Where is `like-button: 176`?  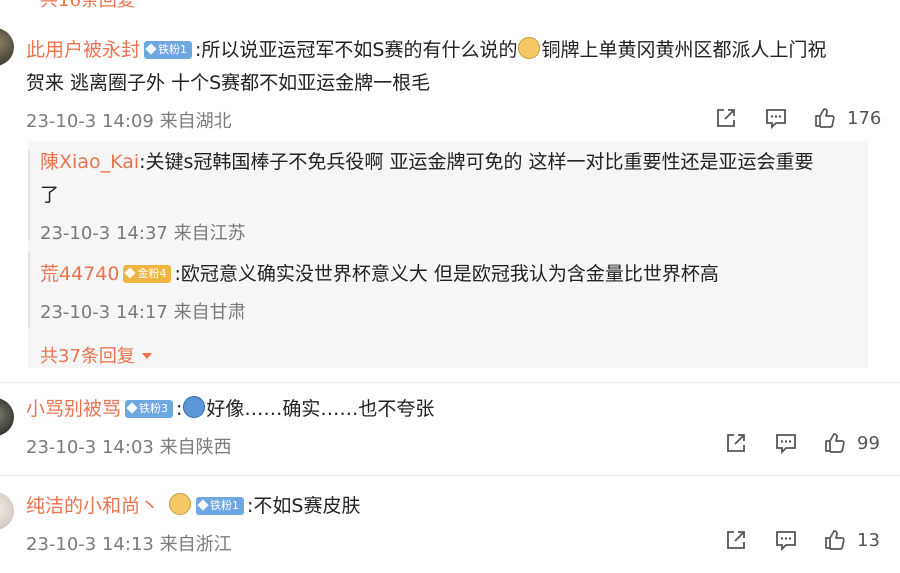 like-button: 176 is located at coordinates (847, 118).